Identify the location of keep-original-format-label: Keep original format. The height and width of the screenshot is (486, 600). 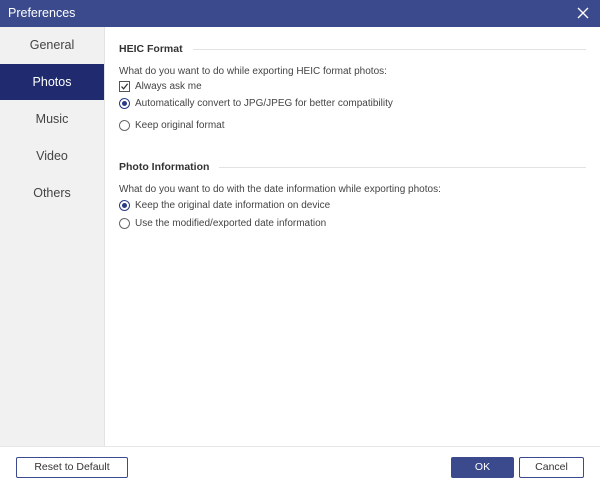
(180, 125).